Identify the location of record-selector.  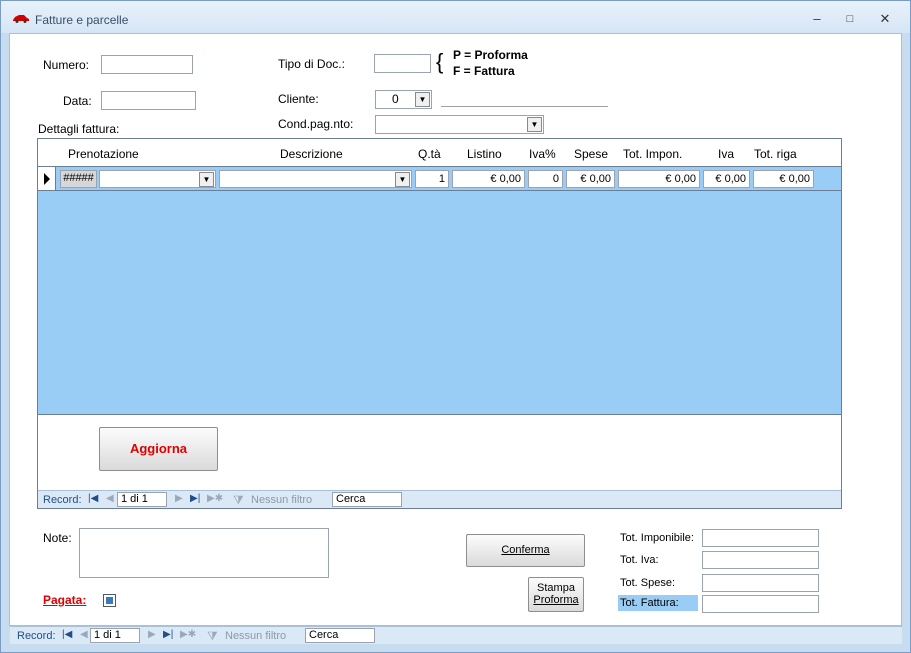
(47, 178).